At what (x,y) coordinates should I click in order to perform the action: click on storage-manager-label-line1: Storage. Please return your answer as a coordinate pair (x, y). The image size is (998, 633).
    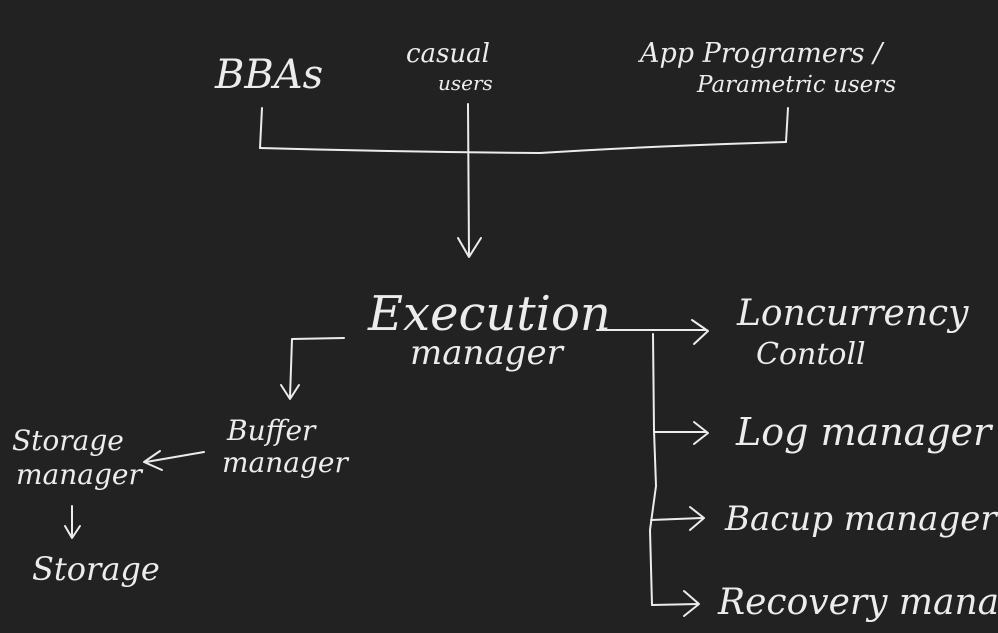
    Looking at the image, I should click on (68, 440).